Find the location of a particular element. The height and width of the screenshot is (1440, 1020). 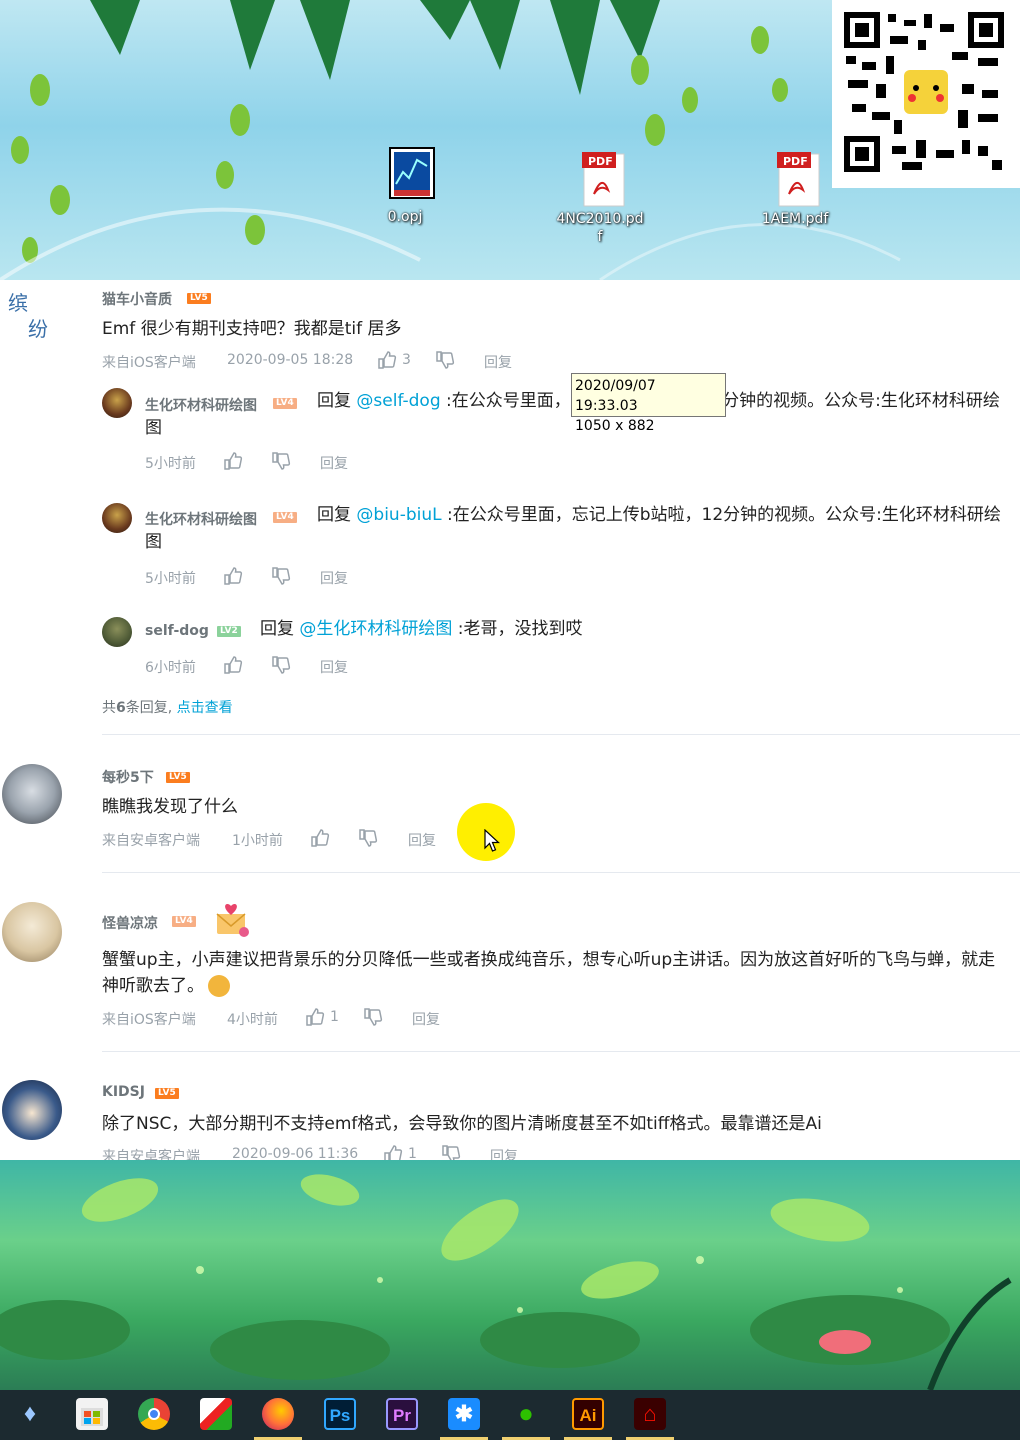

acrobat-icon: ⌂ is located at coordinates (650, 1414).